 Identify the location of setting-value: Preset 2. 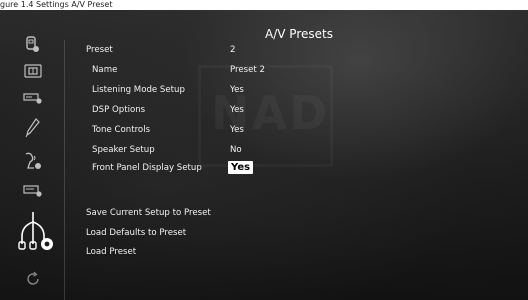
(247, 70).